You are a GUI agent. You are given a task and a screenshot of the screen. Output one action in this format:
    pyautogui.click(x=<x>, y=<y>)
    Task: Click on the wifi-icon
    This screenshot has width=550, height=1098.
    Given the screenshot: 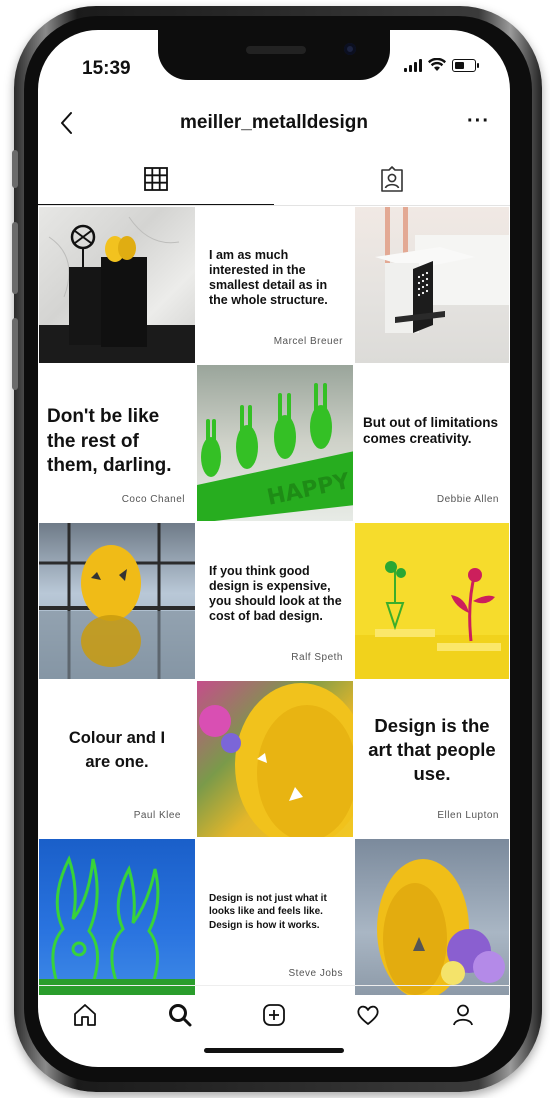 What is the action you would take?
    pyautogui.click(x=437, y=64)
    